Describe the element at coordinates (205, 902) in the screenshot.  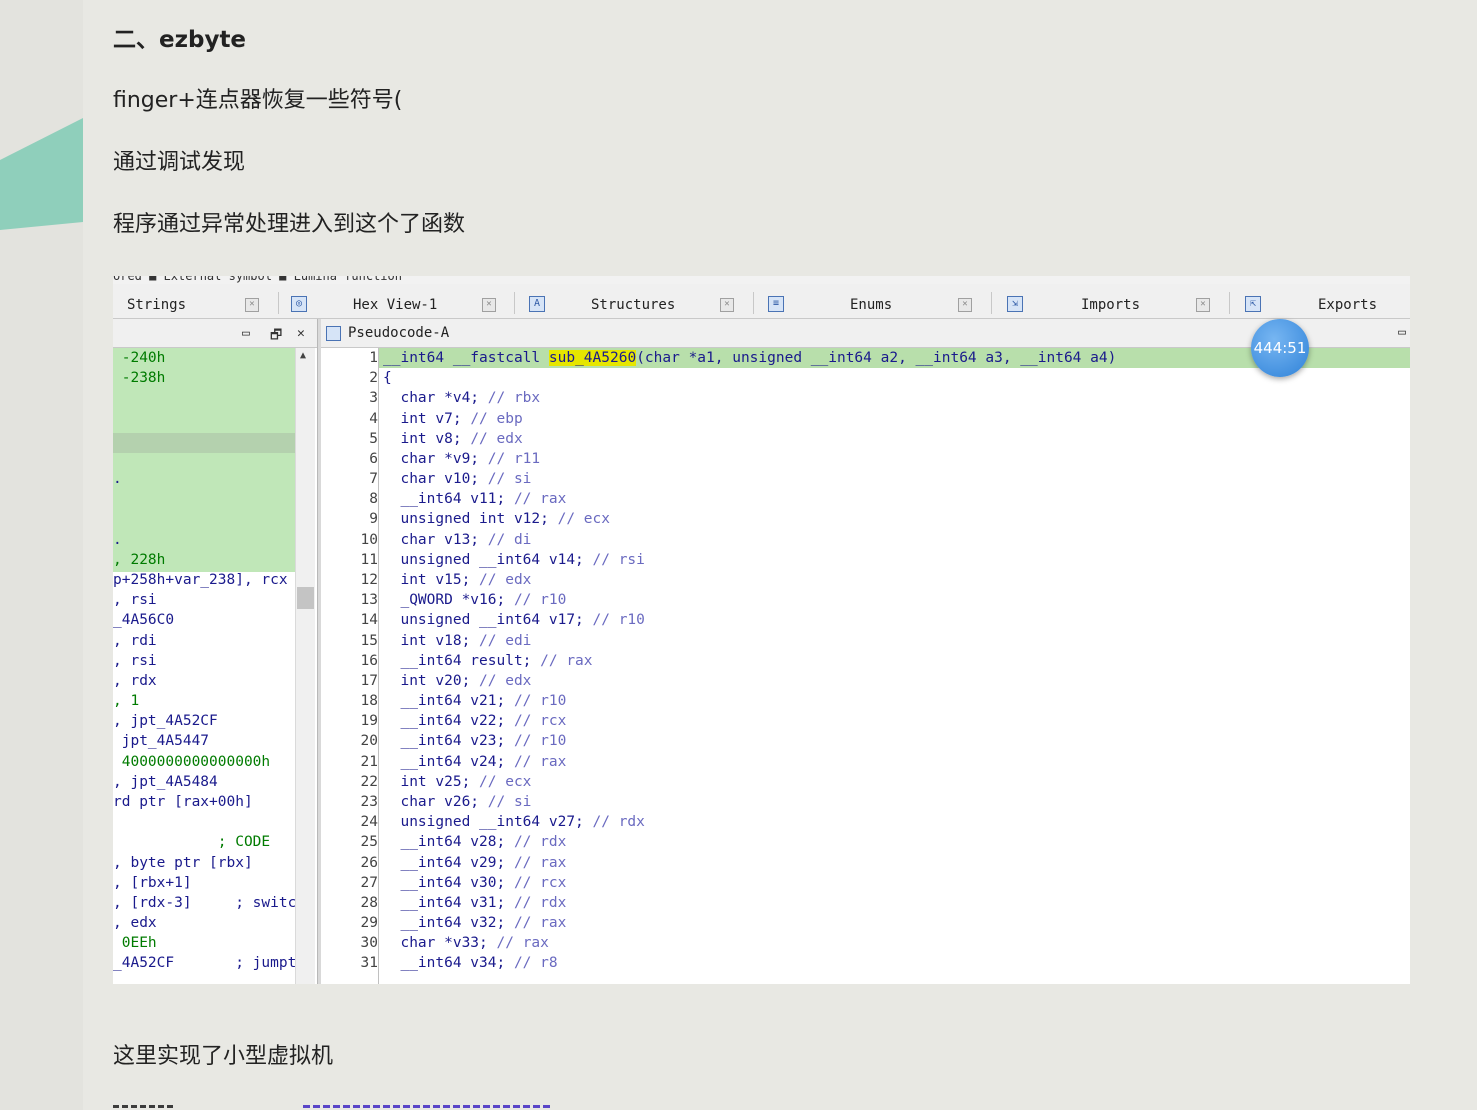
I see `disassembly-line: , [rdx-3] ; switc` at that location.